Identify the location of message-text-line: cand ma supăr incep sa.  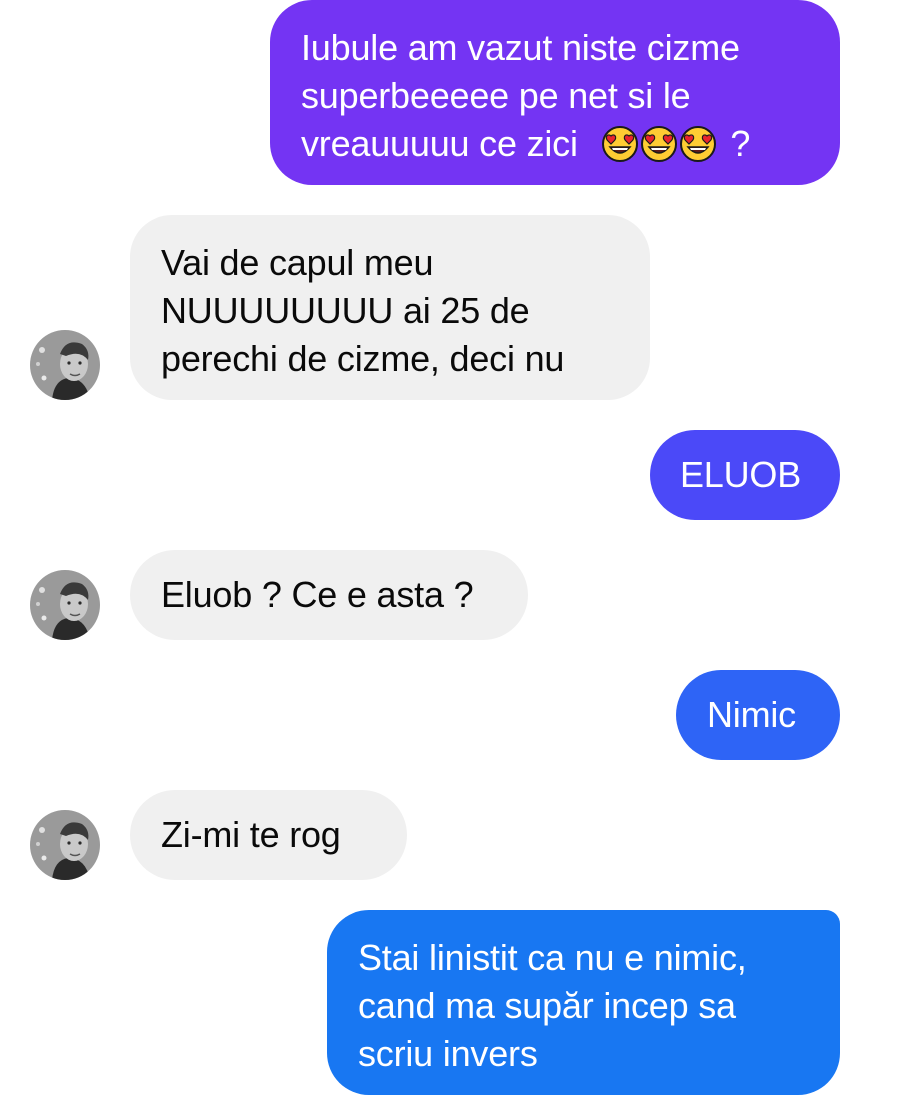
(547, 1005).